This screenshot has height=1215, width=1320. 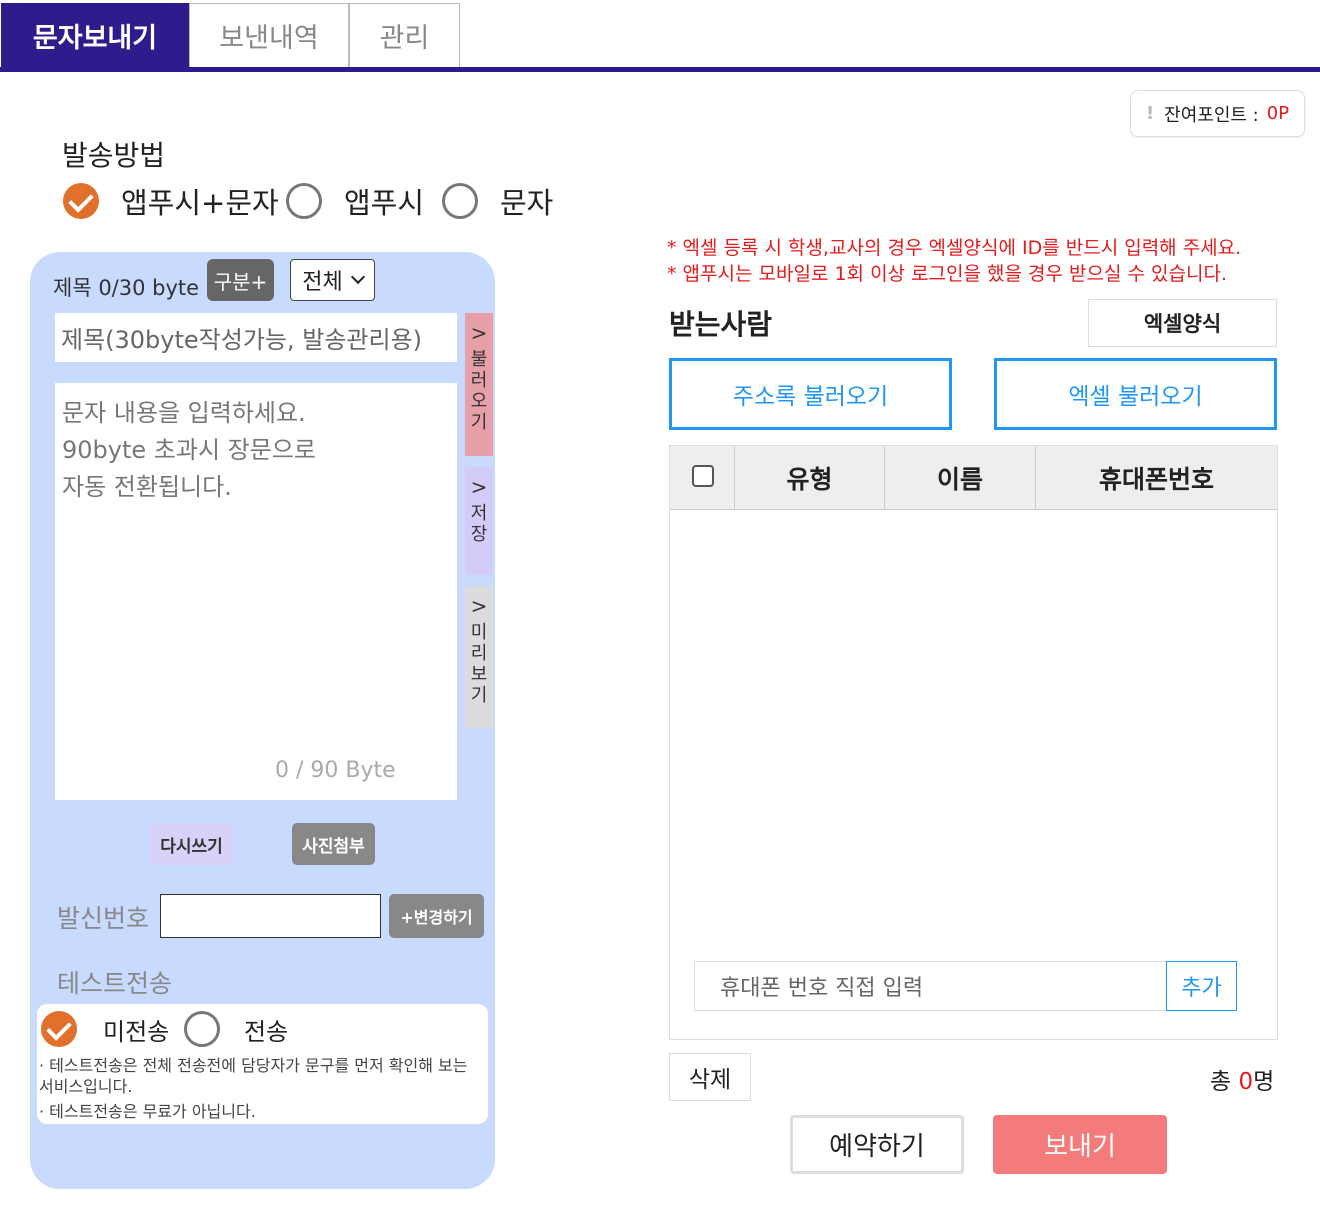 I want to click on tab-manage: 관리, so click(x=404, y=35).